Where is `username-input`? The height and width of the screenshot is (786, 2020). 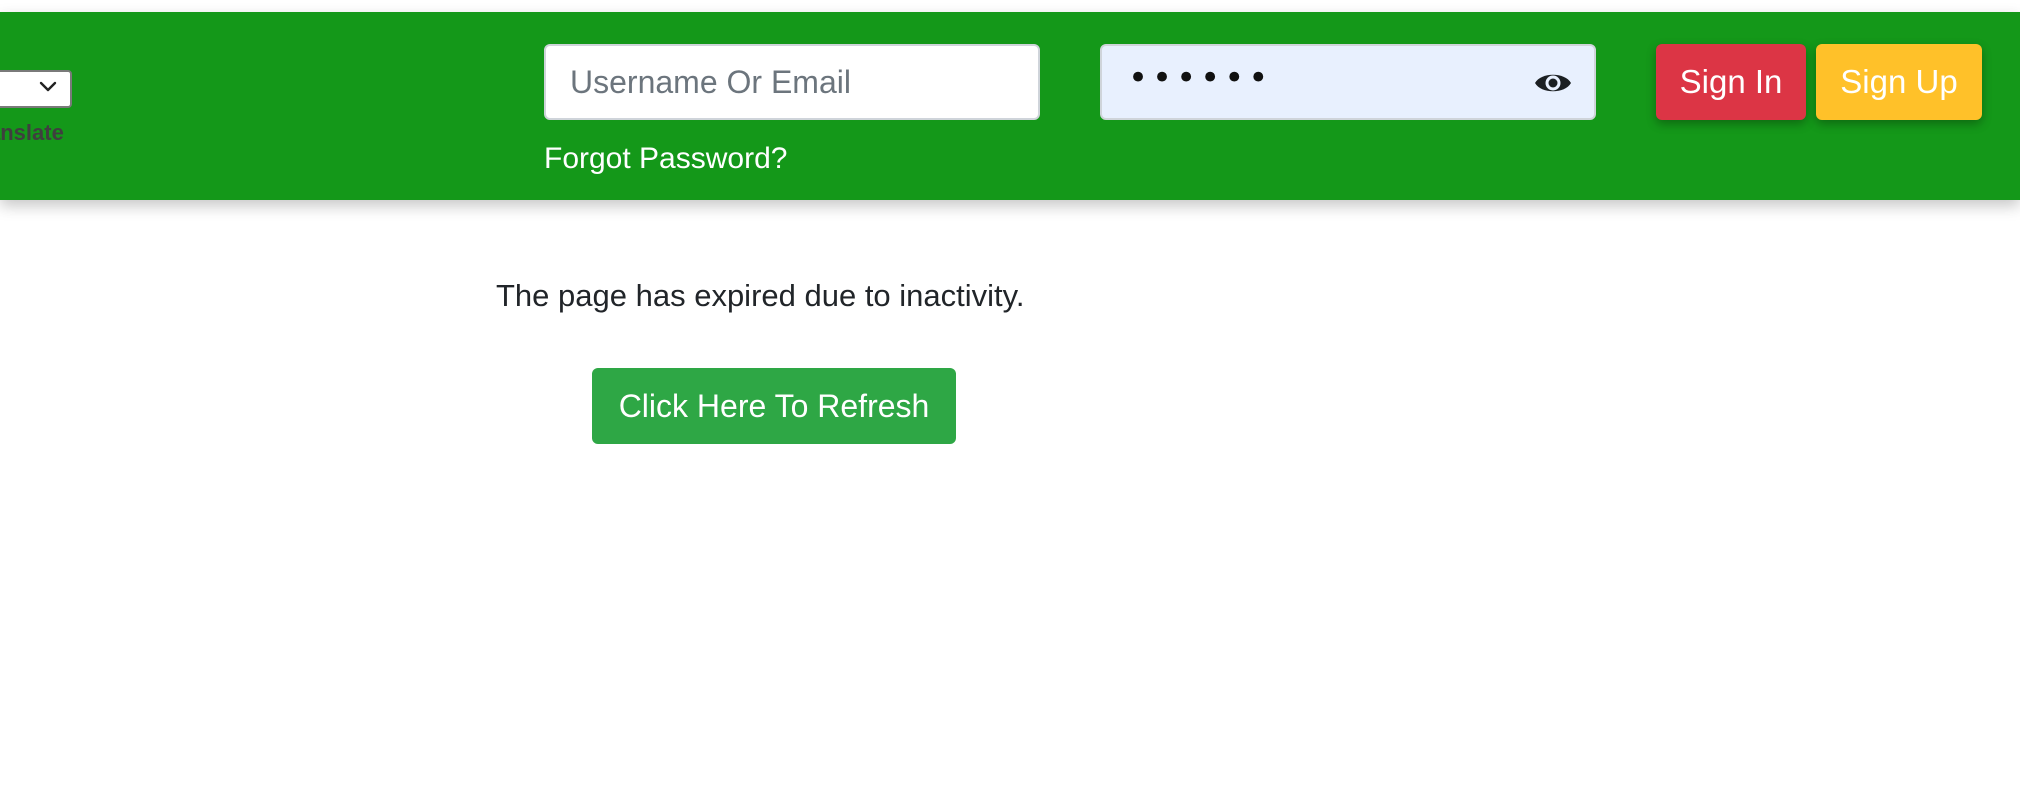 username-input is located at coordinates (792, 82).